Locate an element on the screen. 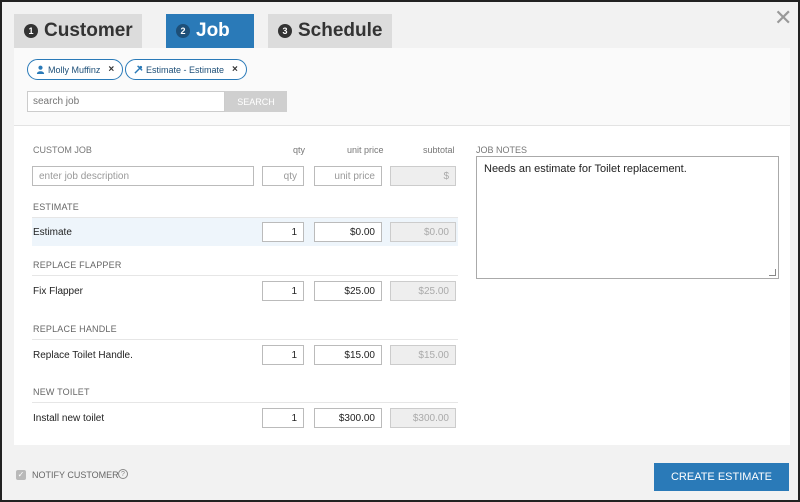  line-item-name: Install new toilet is located at coordinates (69, 418).